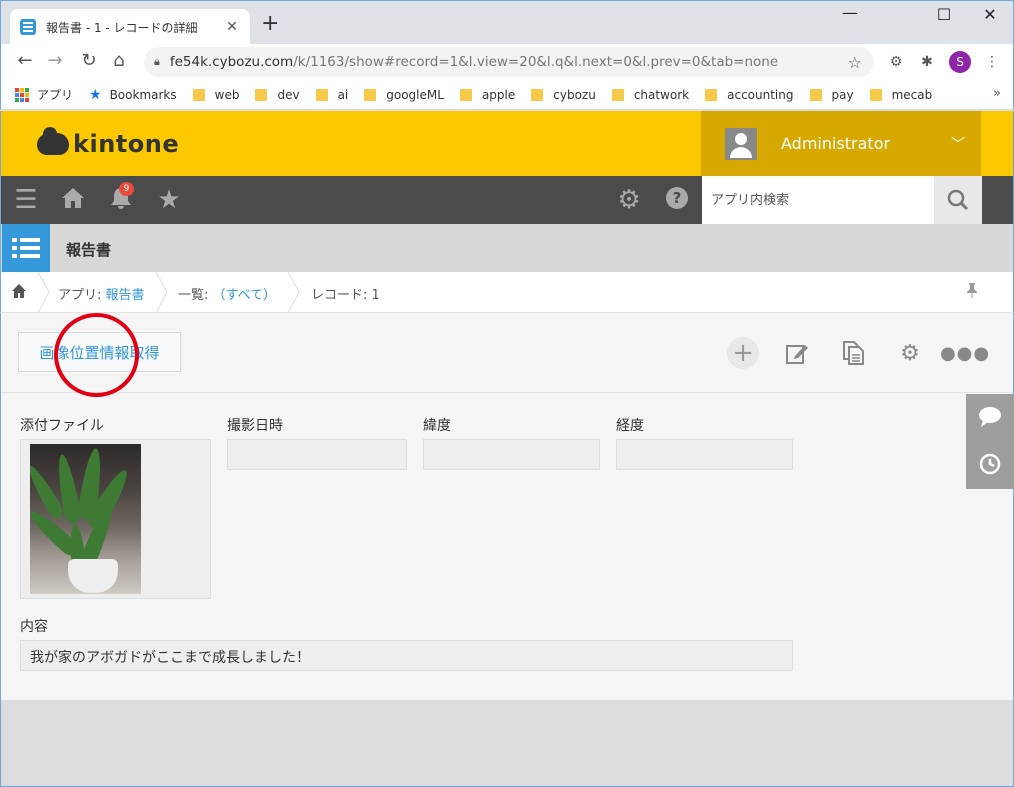 This screenshot has height=787, width=1014. What do you see at coordinates (507, 143) in the screenshot?
I see `kintone-header: kintone Administrator ﹀` at bounding box center [507, 143].